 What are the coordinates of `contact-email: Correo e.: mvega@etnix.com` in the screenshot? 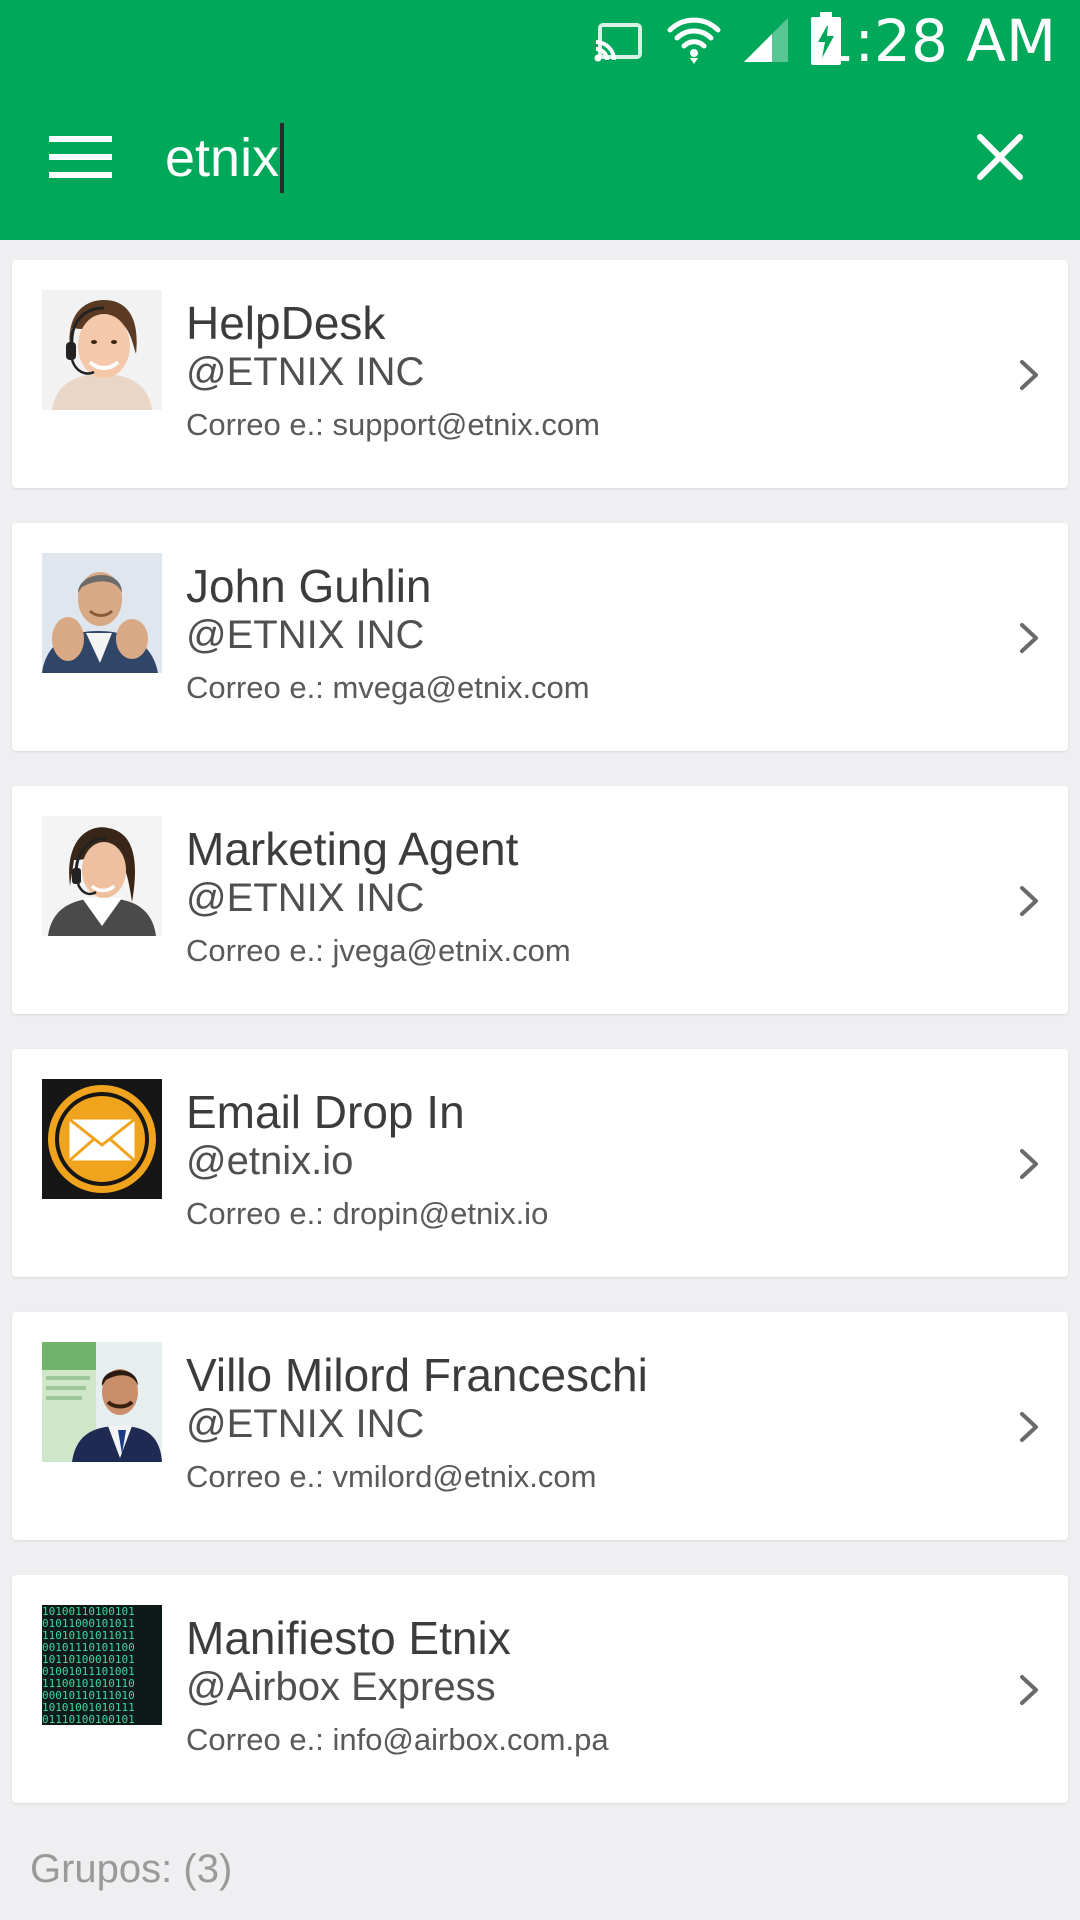 It's located at (388, 687).